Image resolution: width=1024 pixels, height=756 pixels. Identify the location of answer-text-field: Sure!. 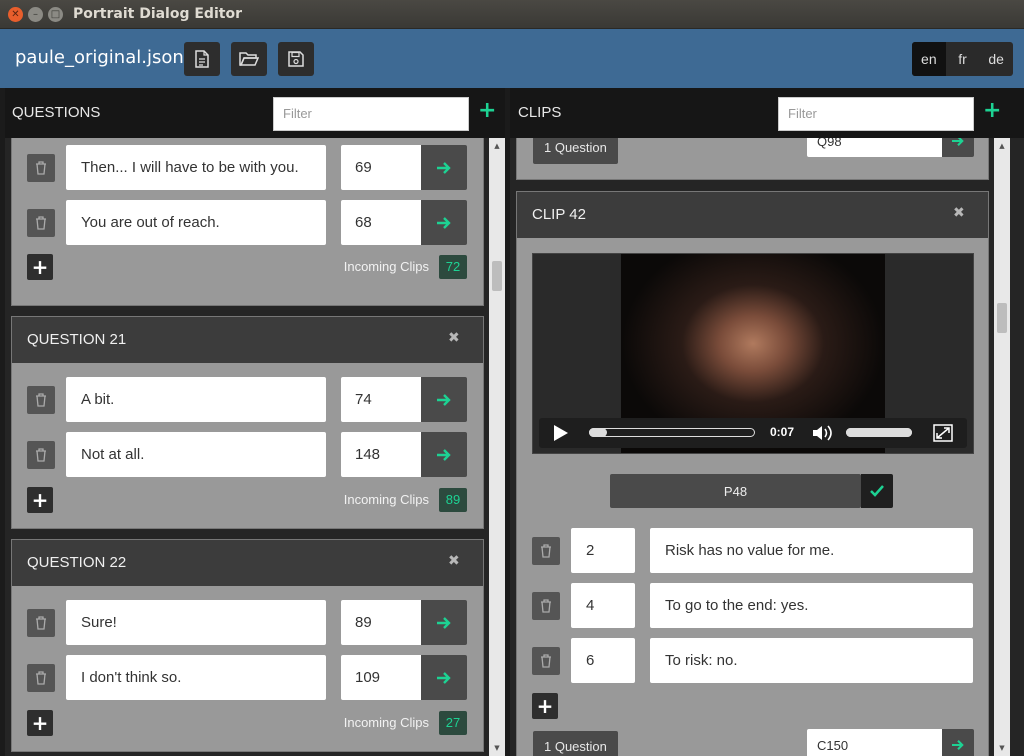
(196, 622).